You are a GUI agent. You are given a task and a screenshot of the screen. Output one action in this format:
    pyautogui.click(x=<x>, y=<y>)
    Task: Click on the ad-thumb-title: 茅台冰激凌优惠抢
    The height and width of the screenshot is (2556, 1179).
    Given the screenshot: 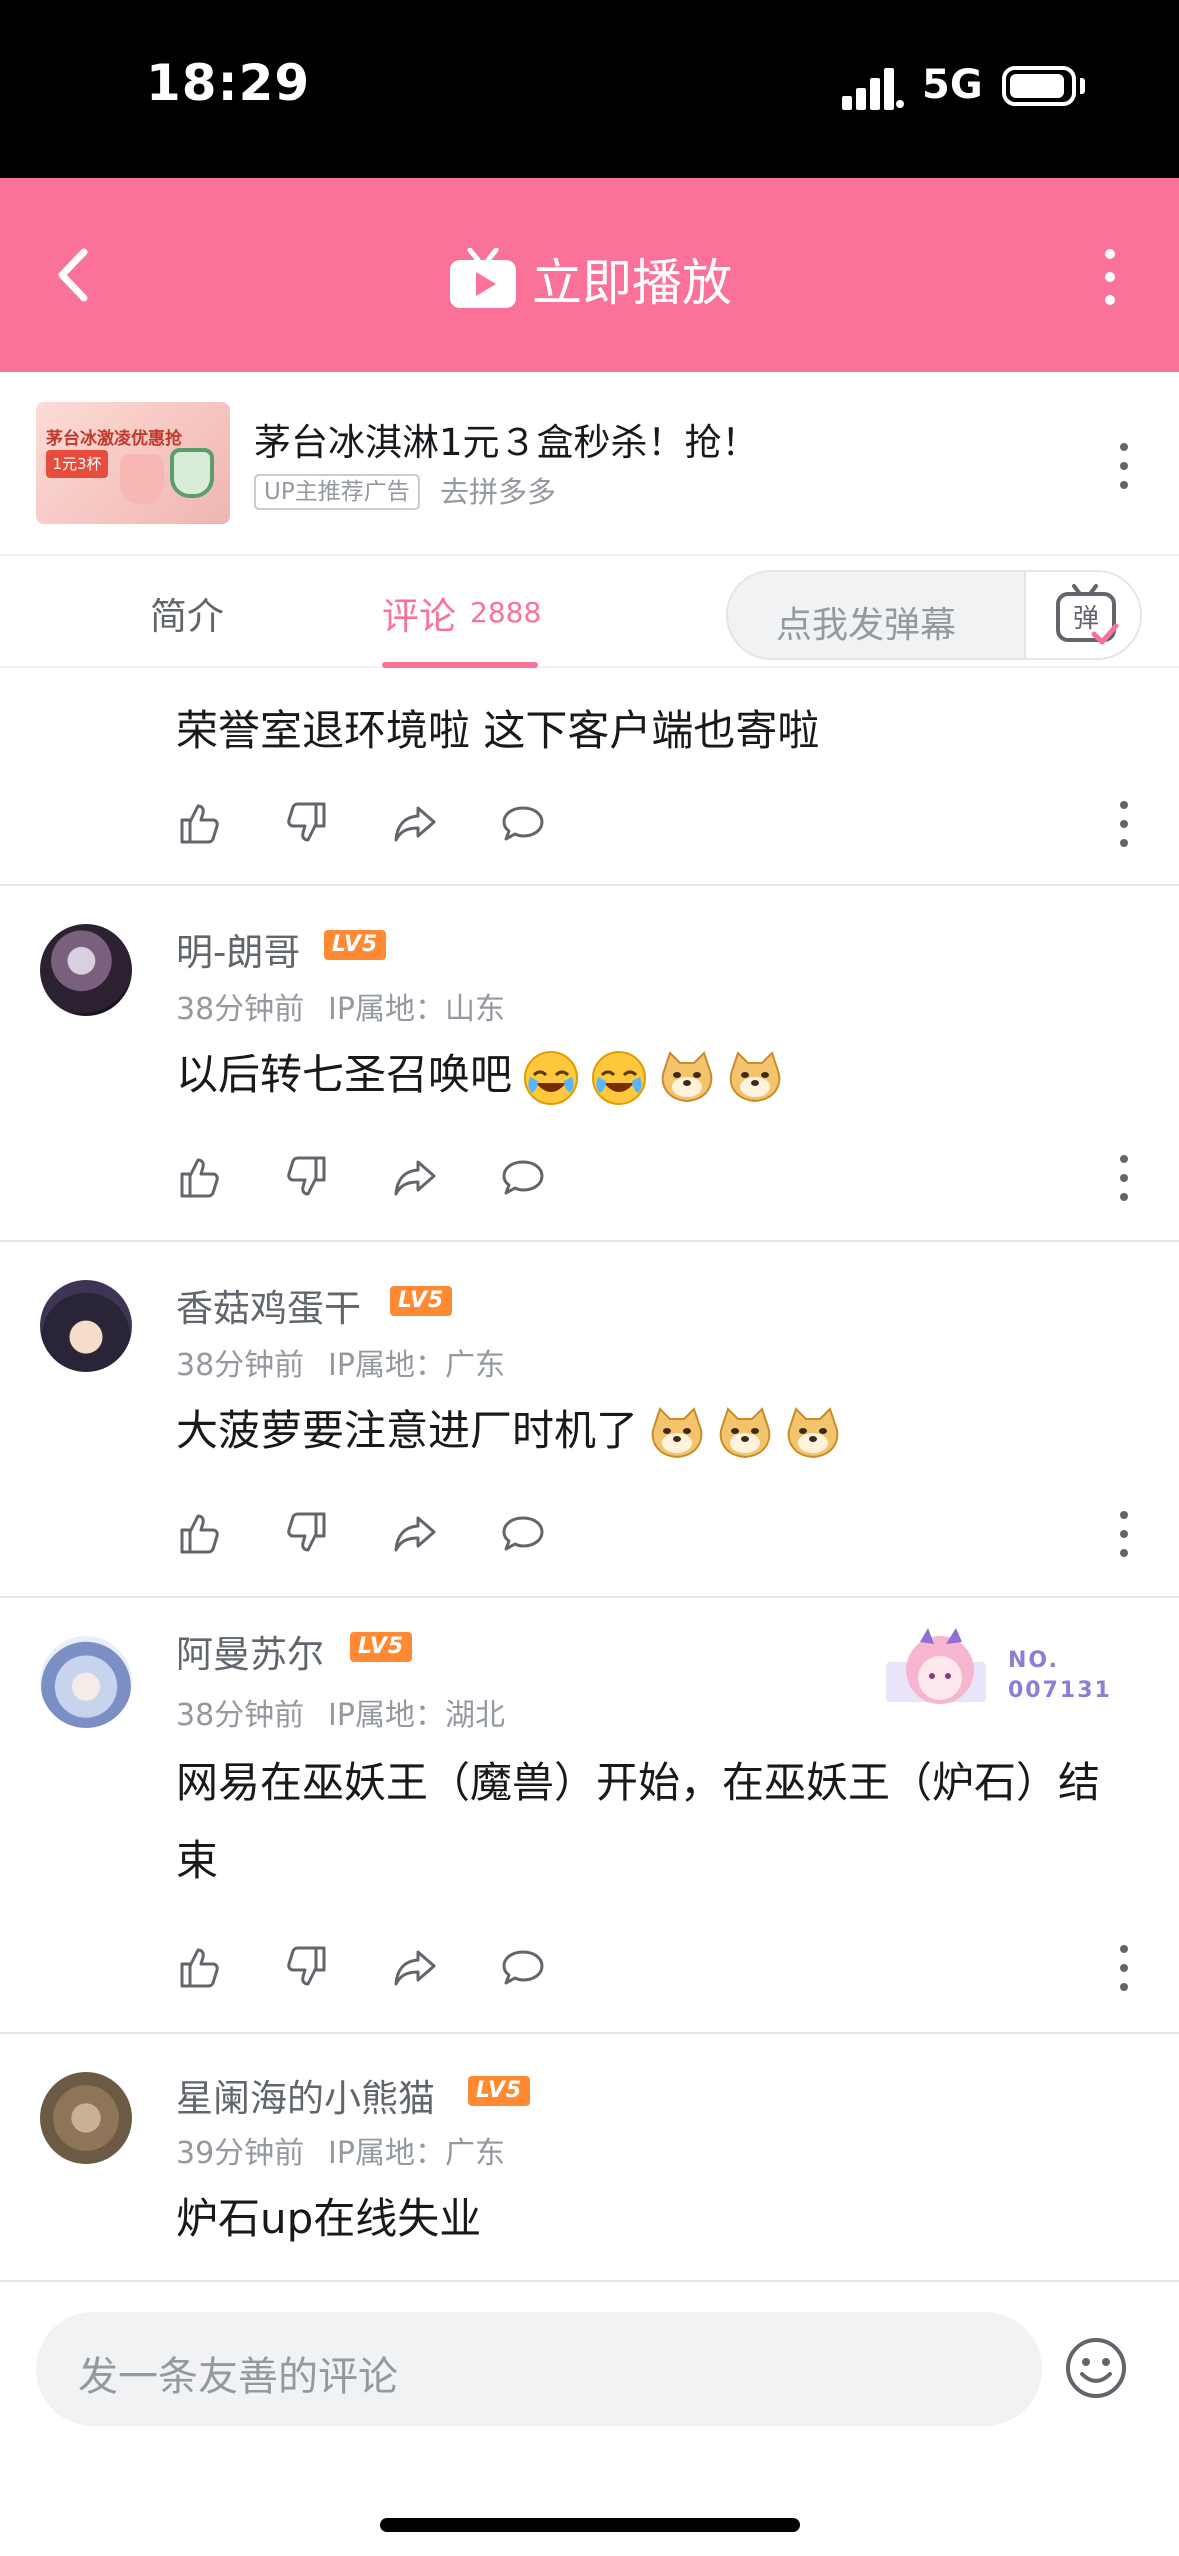 What is the action you would take?
    pyautogui.click(x=114, y=439)
    